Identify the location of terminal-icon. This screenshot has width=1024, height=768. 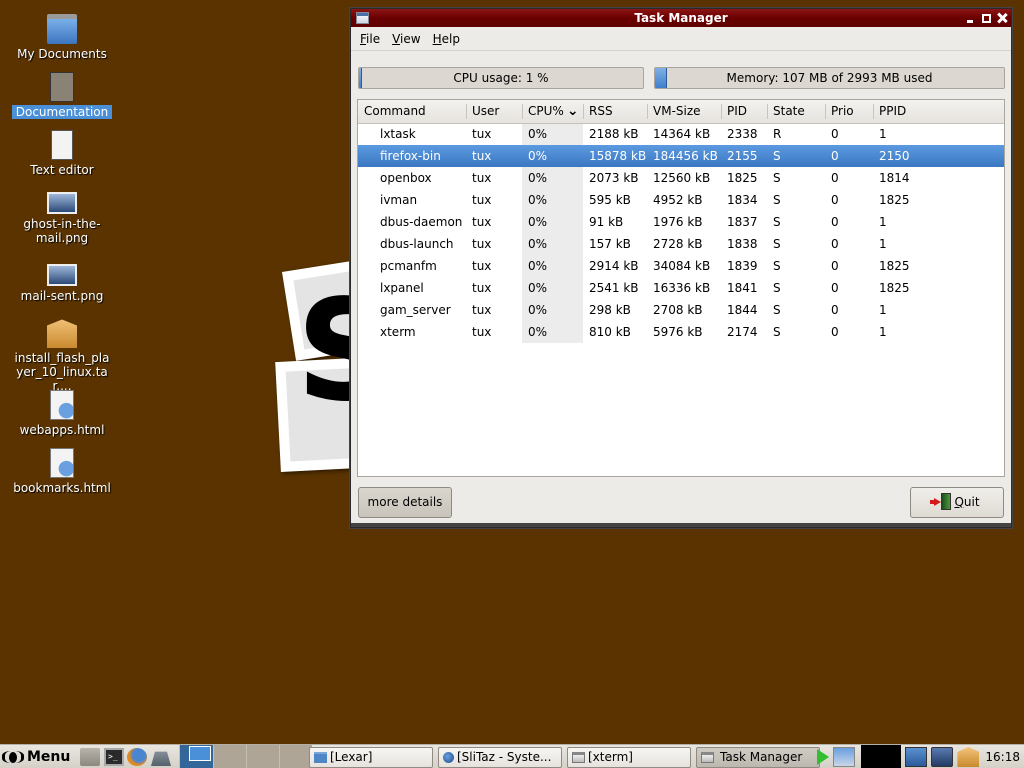
(114, 757).